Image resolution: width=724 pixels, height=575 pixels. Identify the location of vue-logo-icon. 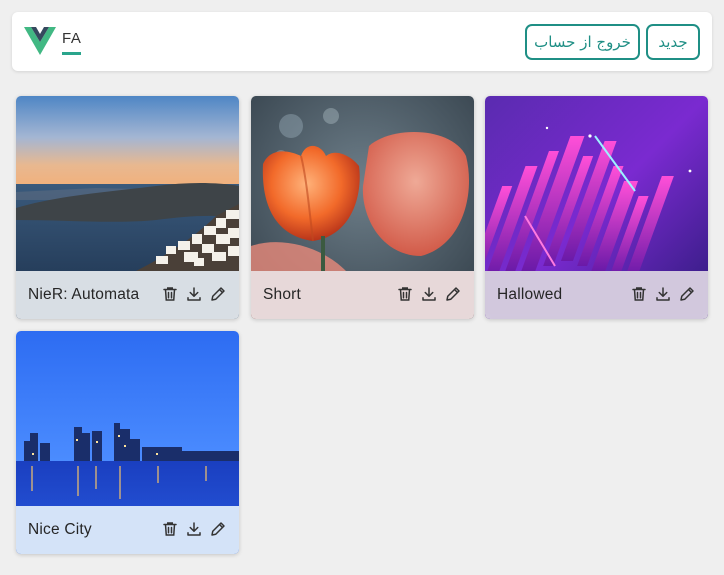
(40, 41).